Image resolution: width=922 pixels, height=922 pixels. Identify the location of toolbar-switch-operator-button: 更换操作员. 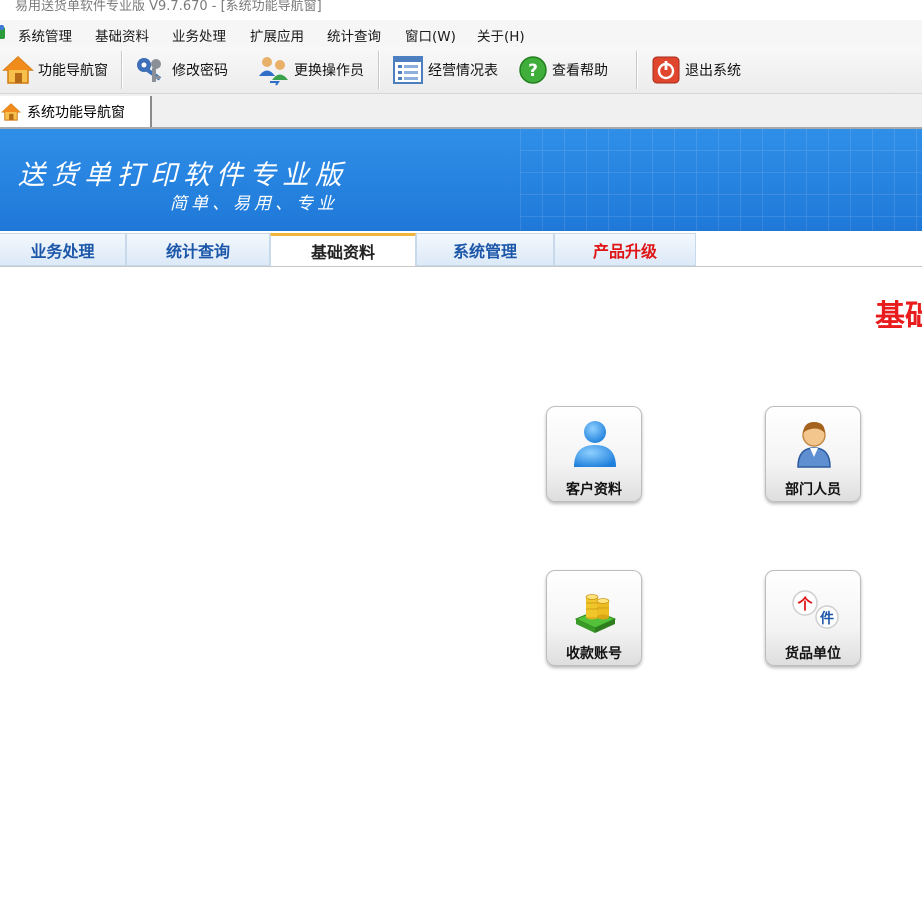
(311, 70).